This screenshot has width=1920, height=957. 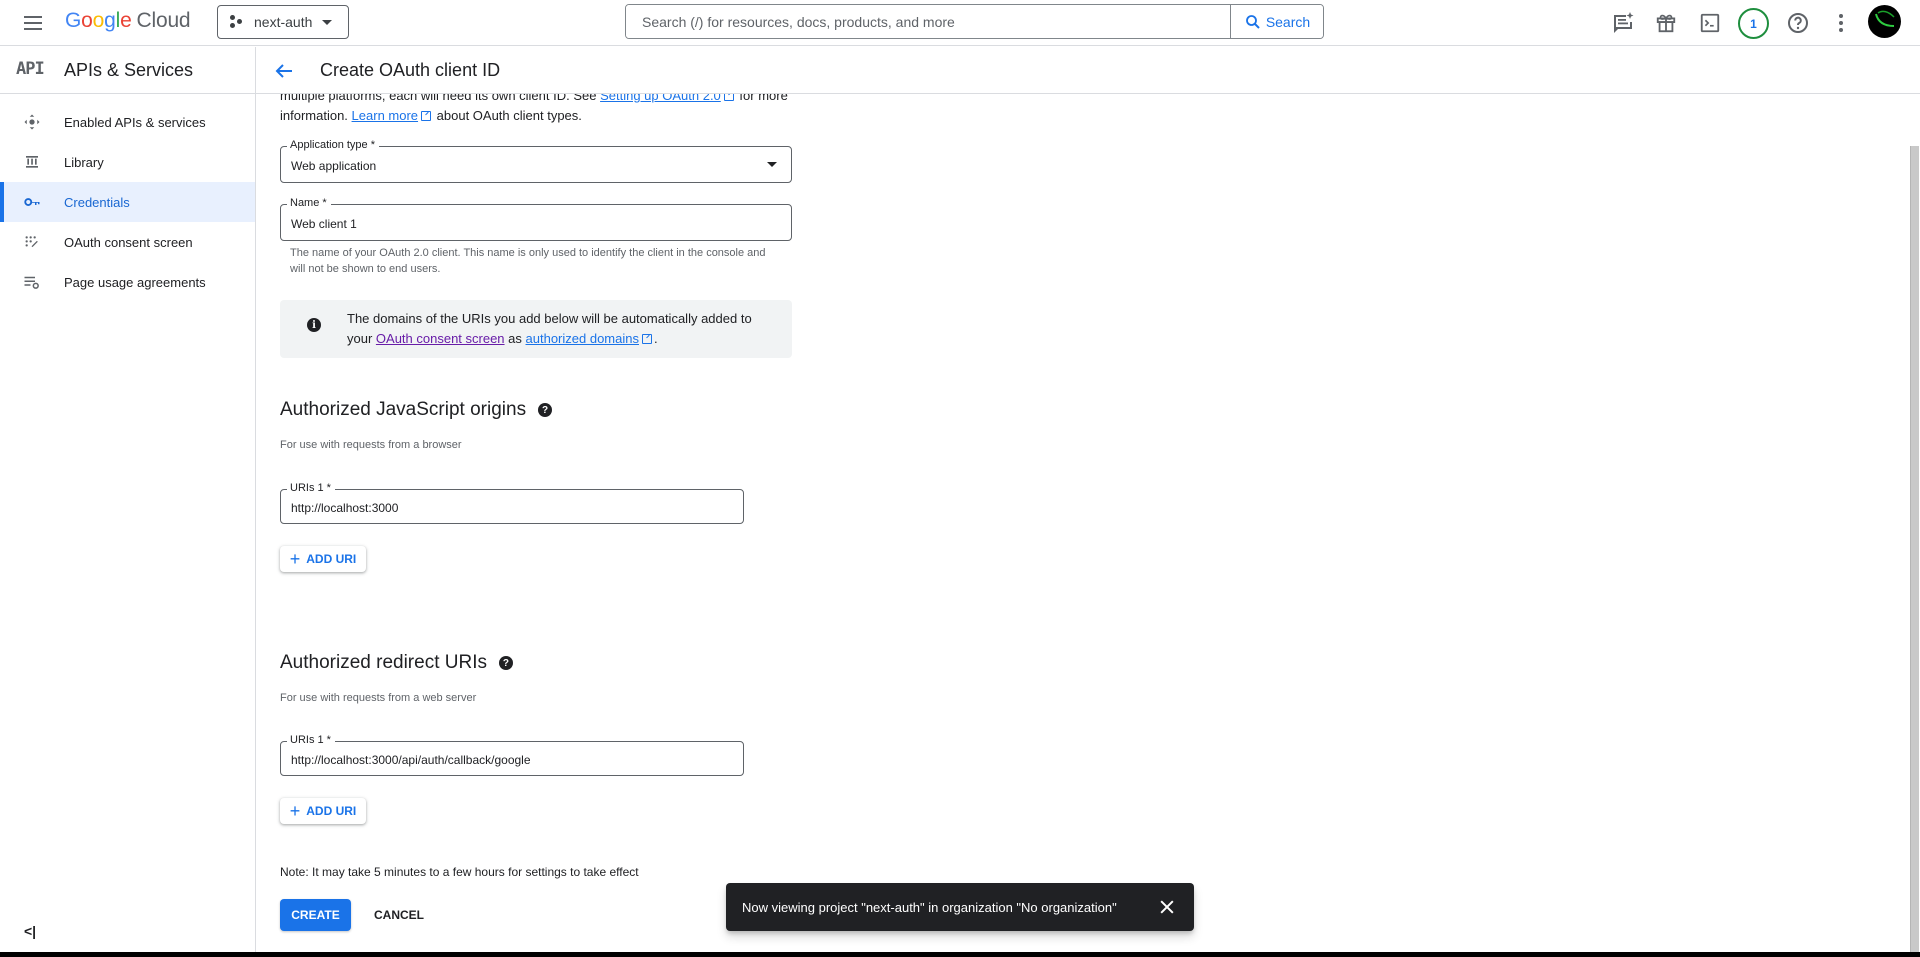 What do you see at coordinates (295, 559) in the screenshot?
I see `add-icon: +` at bounding box center [295, 559].